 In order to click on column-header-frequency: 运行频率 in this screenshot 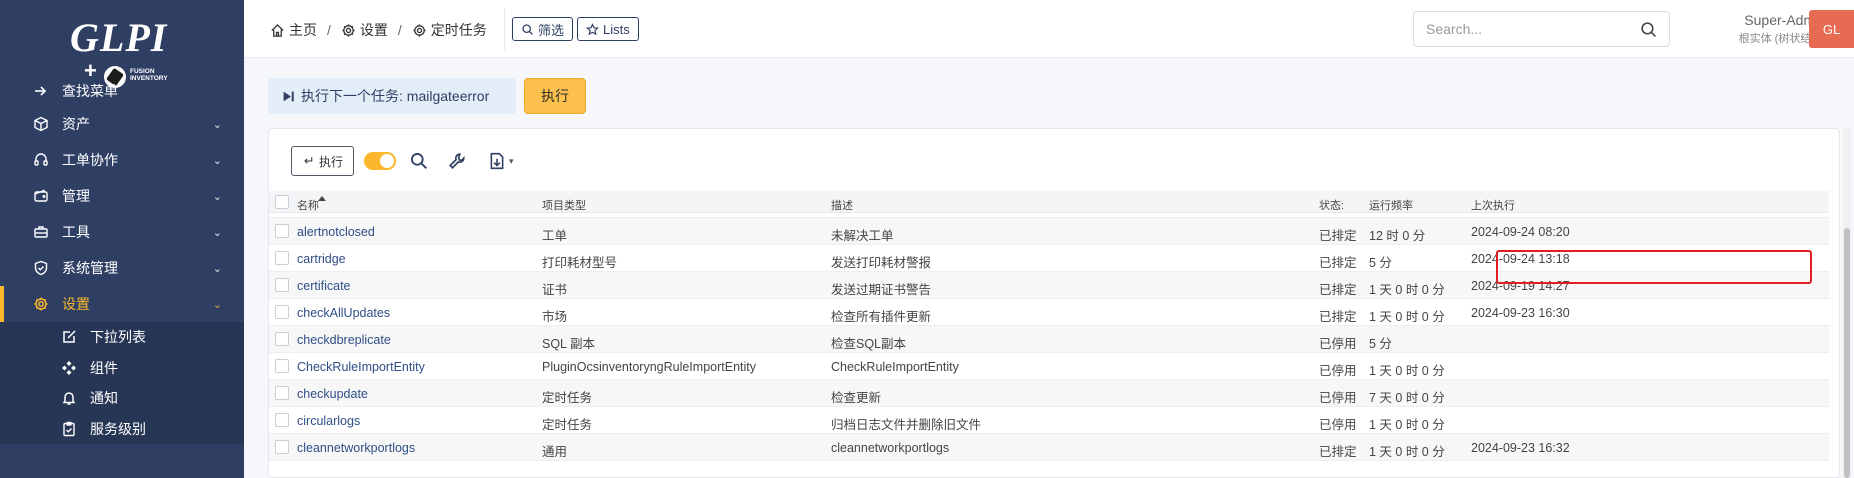, I will do `click(1391, 205)`.